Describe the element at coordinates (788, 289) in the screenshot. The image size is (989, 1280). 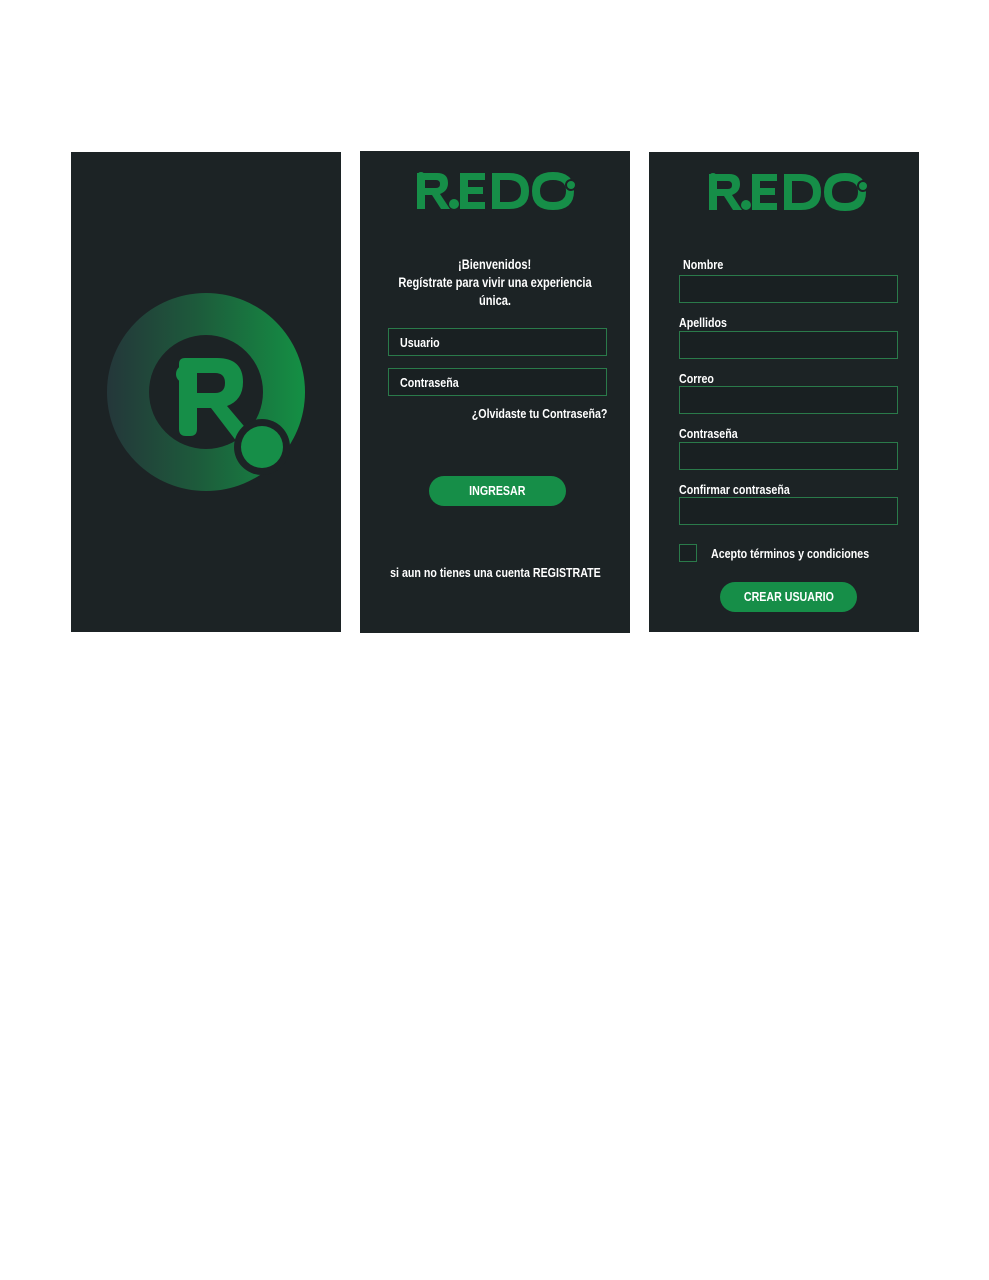
I see `name-input` at that location.